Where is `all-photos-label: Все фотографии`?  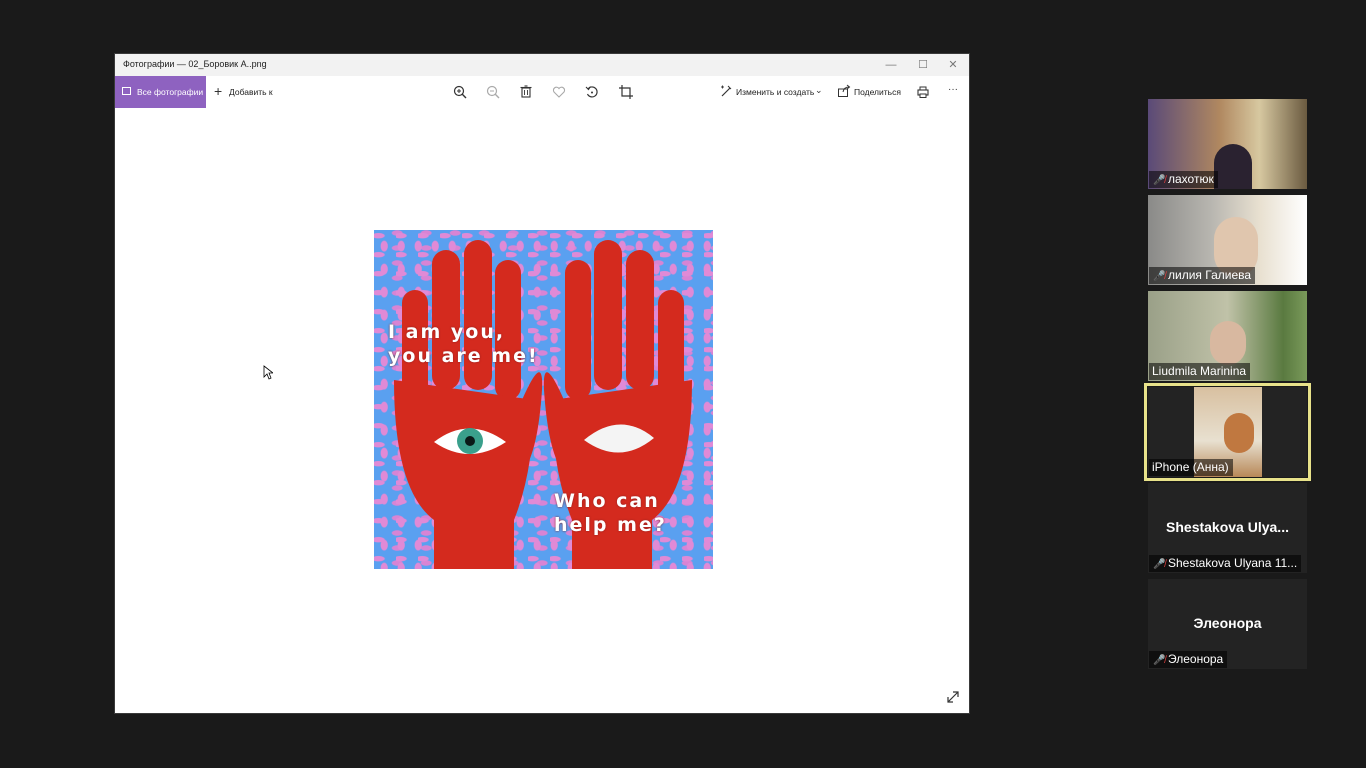
all-photos-label: Все фотографии is located at coordinates (170, 92).